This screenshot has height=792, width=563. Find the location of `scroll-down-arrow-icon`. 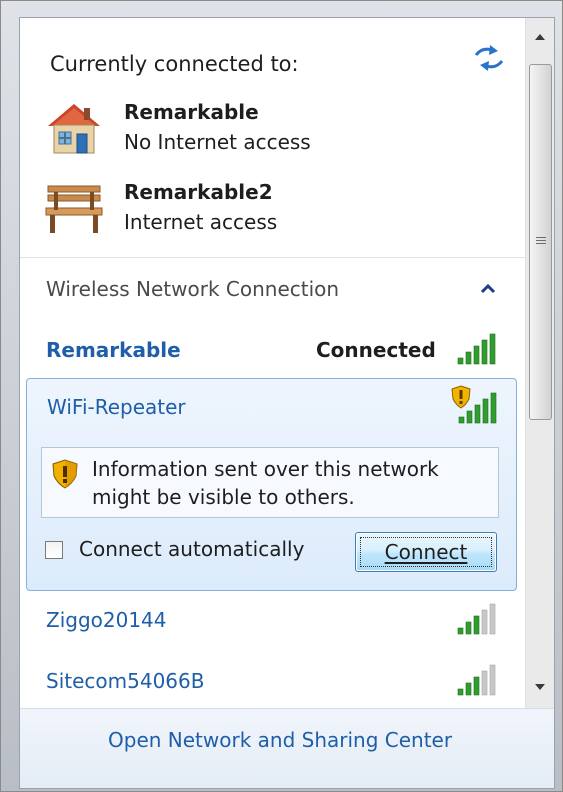

scroll-down-arrow-icon is located at coordinates (540, 687).